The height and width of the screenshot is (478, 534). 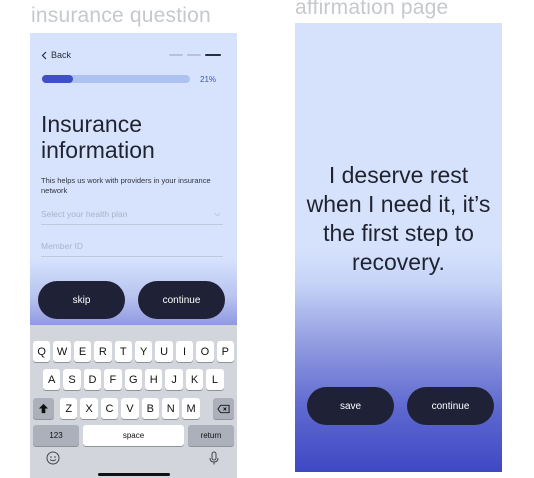 What do you see at coordinates (154, 379) in the screenshot?
I see `key-h: H` at bounding box center [154, 379].